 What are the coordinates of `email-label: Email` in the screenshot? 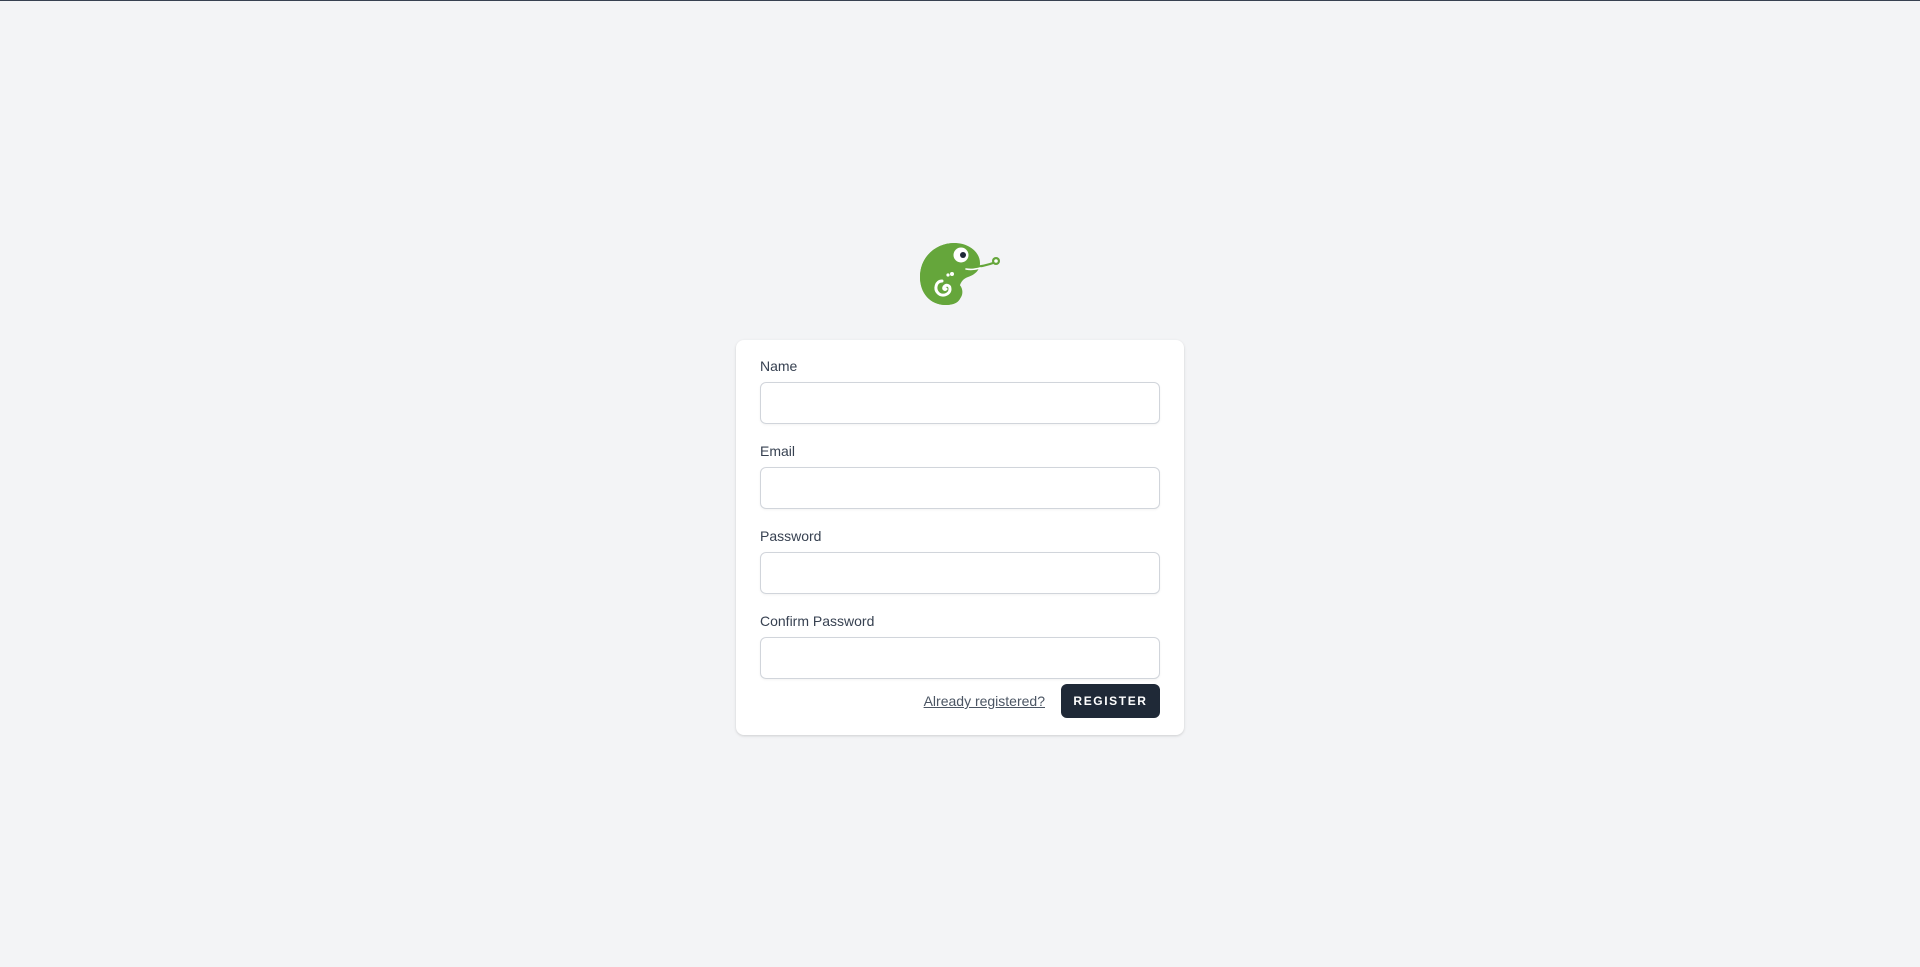 It's located at (778, 451).